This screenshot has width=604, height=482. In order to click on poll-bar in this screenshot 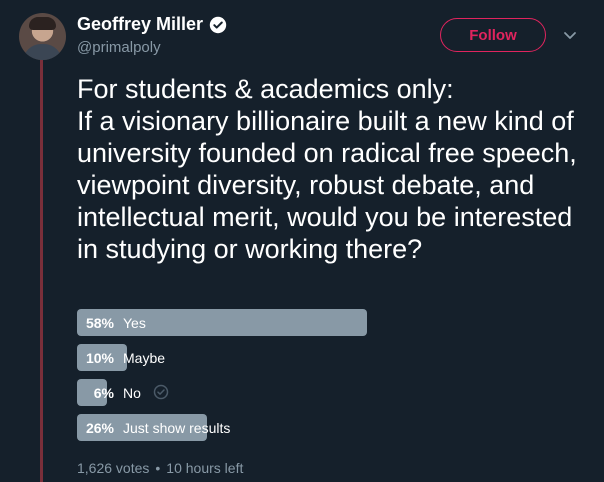, I will do `click(222, 322)`.